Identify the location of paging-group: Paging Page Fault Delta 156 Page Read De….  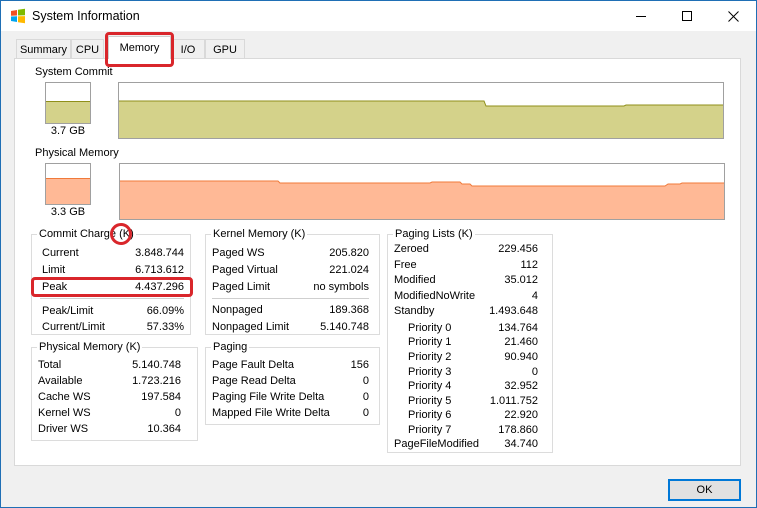
(292, 383).